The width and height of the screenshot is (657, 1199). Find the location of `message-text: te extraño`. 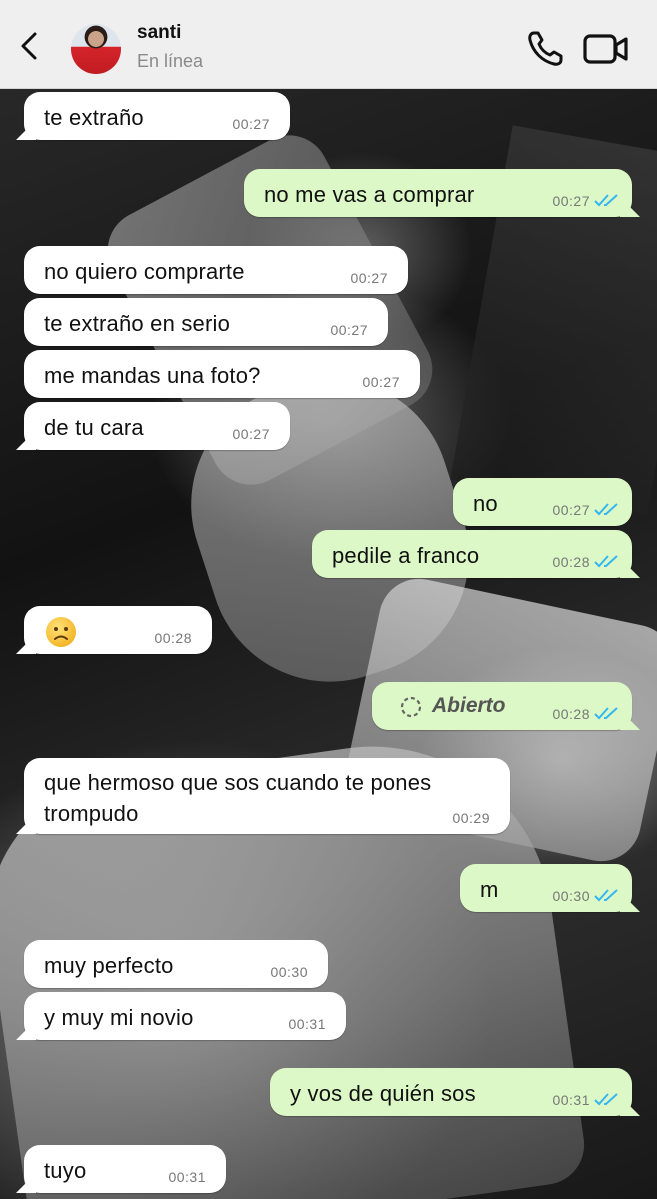

message-text: te extraño is located at coordinates (94, 117).